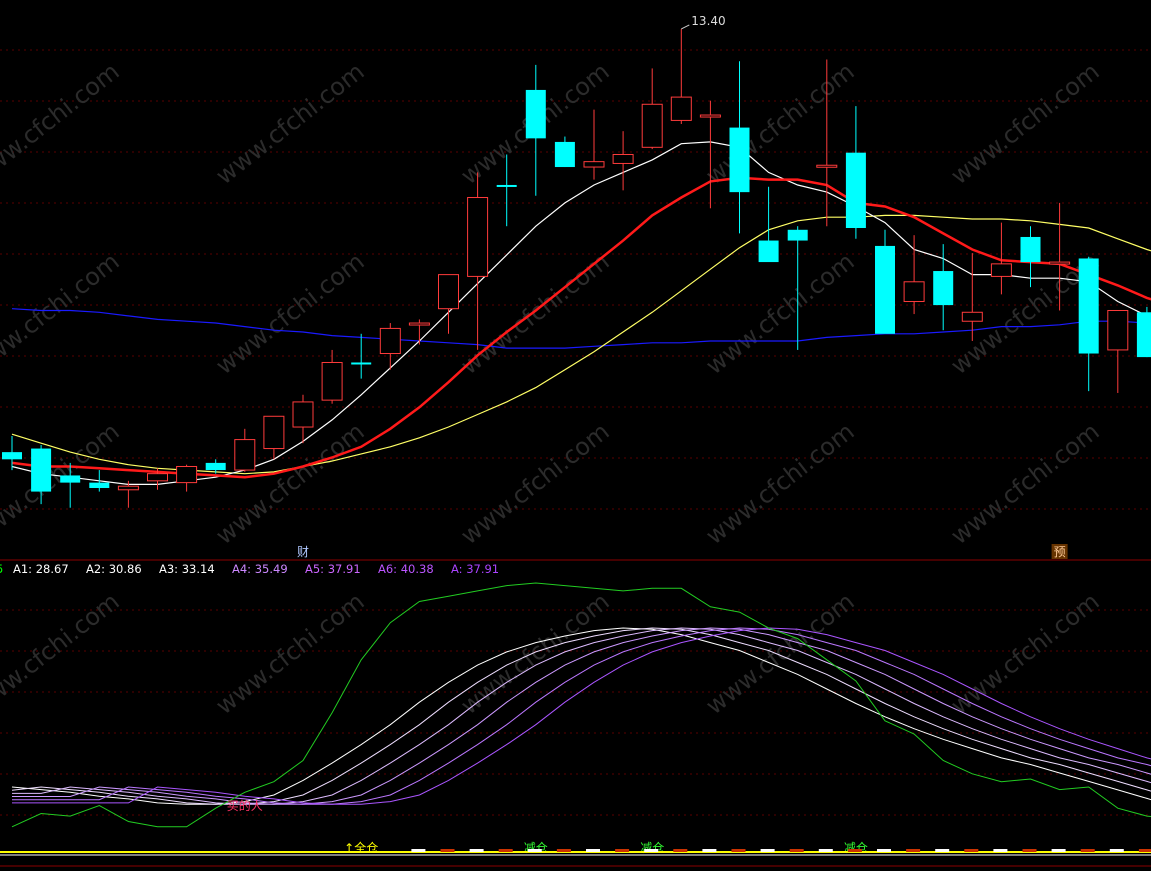 This screenshot has height=871, width=1151. I want to click on legend-item: A: 37.91, so click(475, 569).